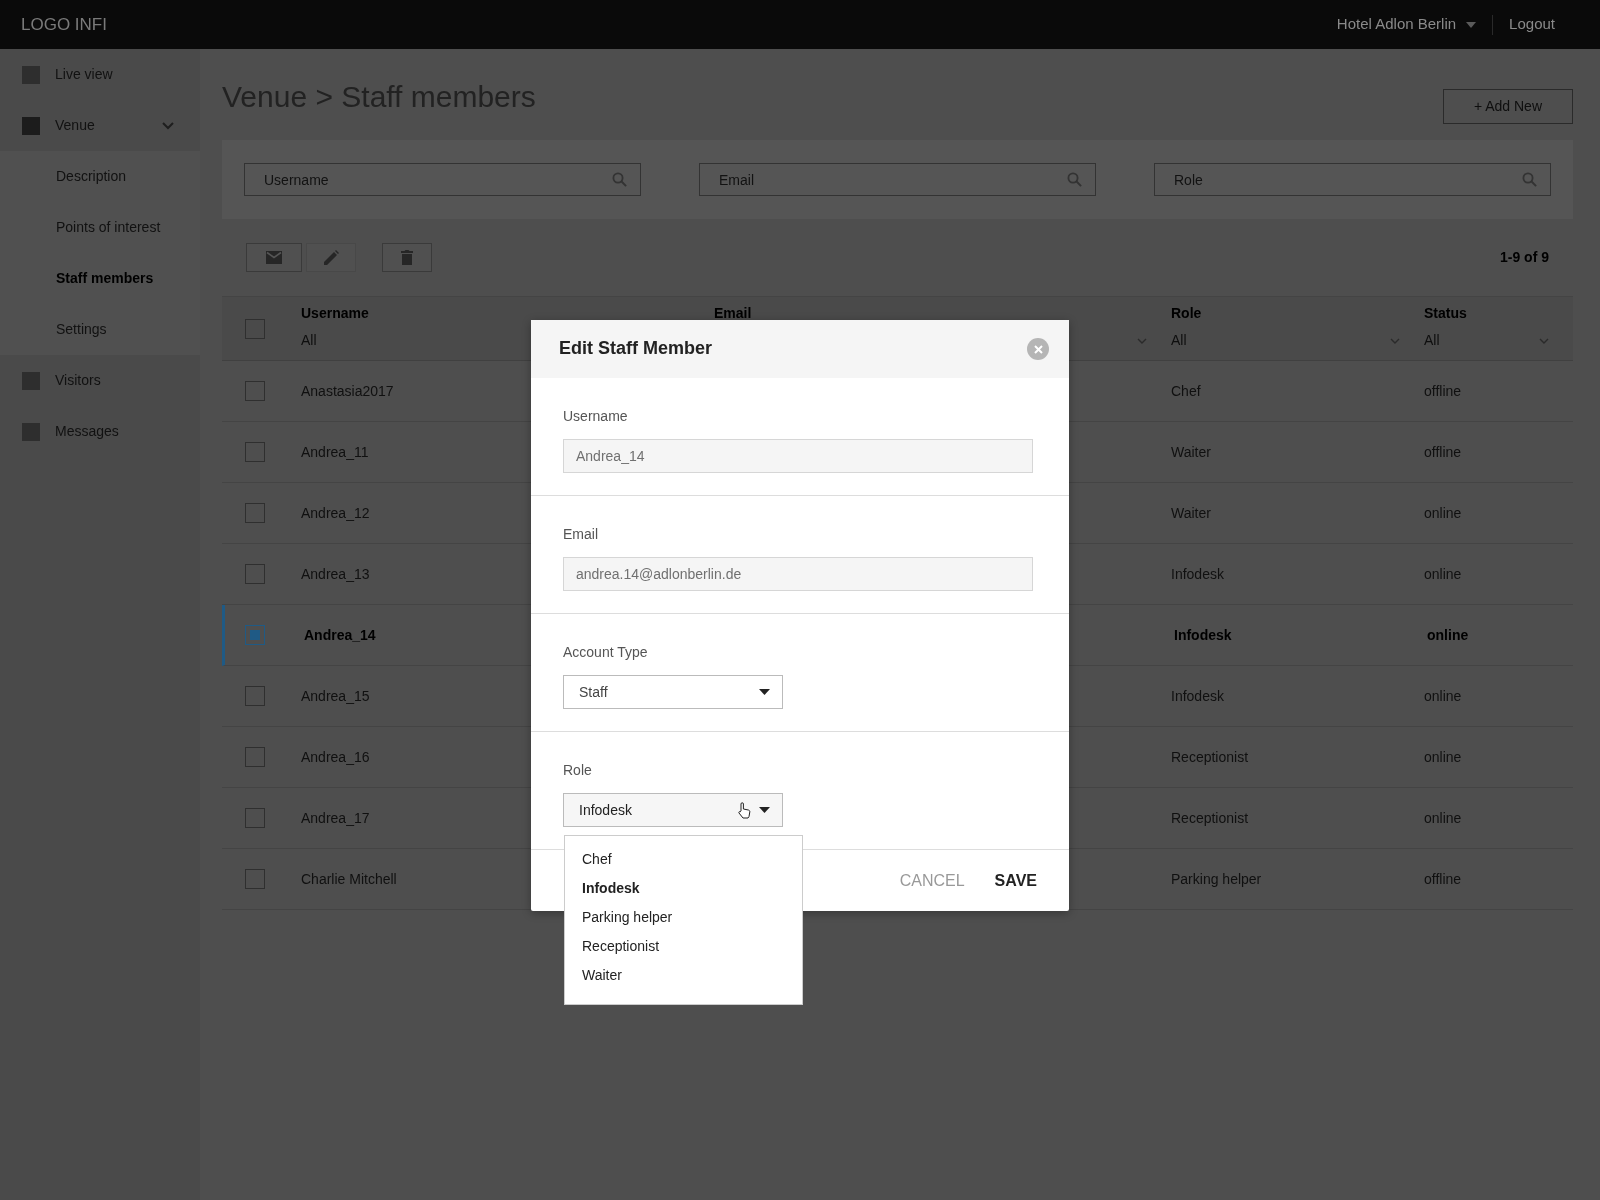 This screenshot has width=1600, height=1200. What do you see at coordinates (1352, 179) in the screenshot?
I see `search-field: Role` at bounding box center [1352, 179].